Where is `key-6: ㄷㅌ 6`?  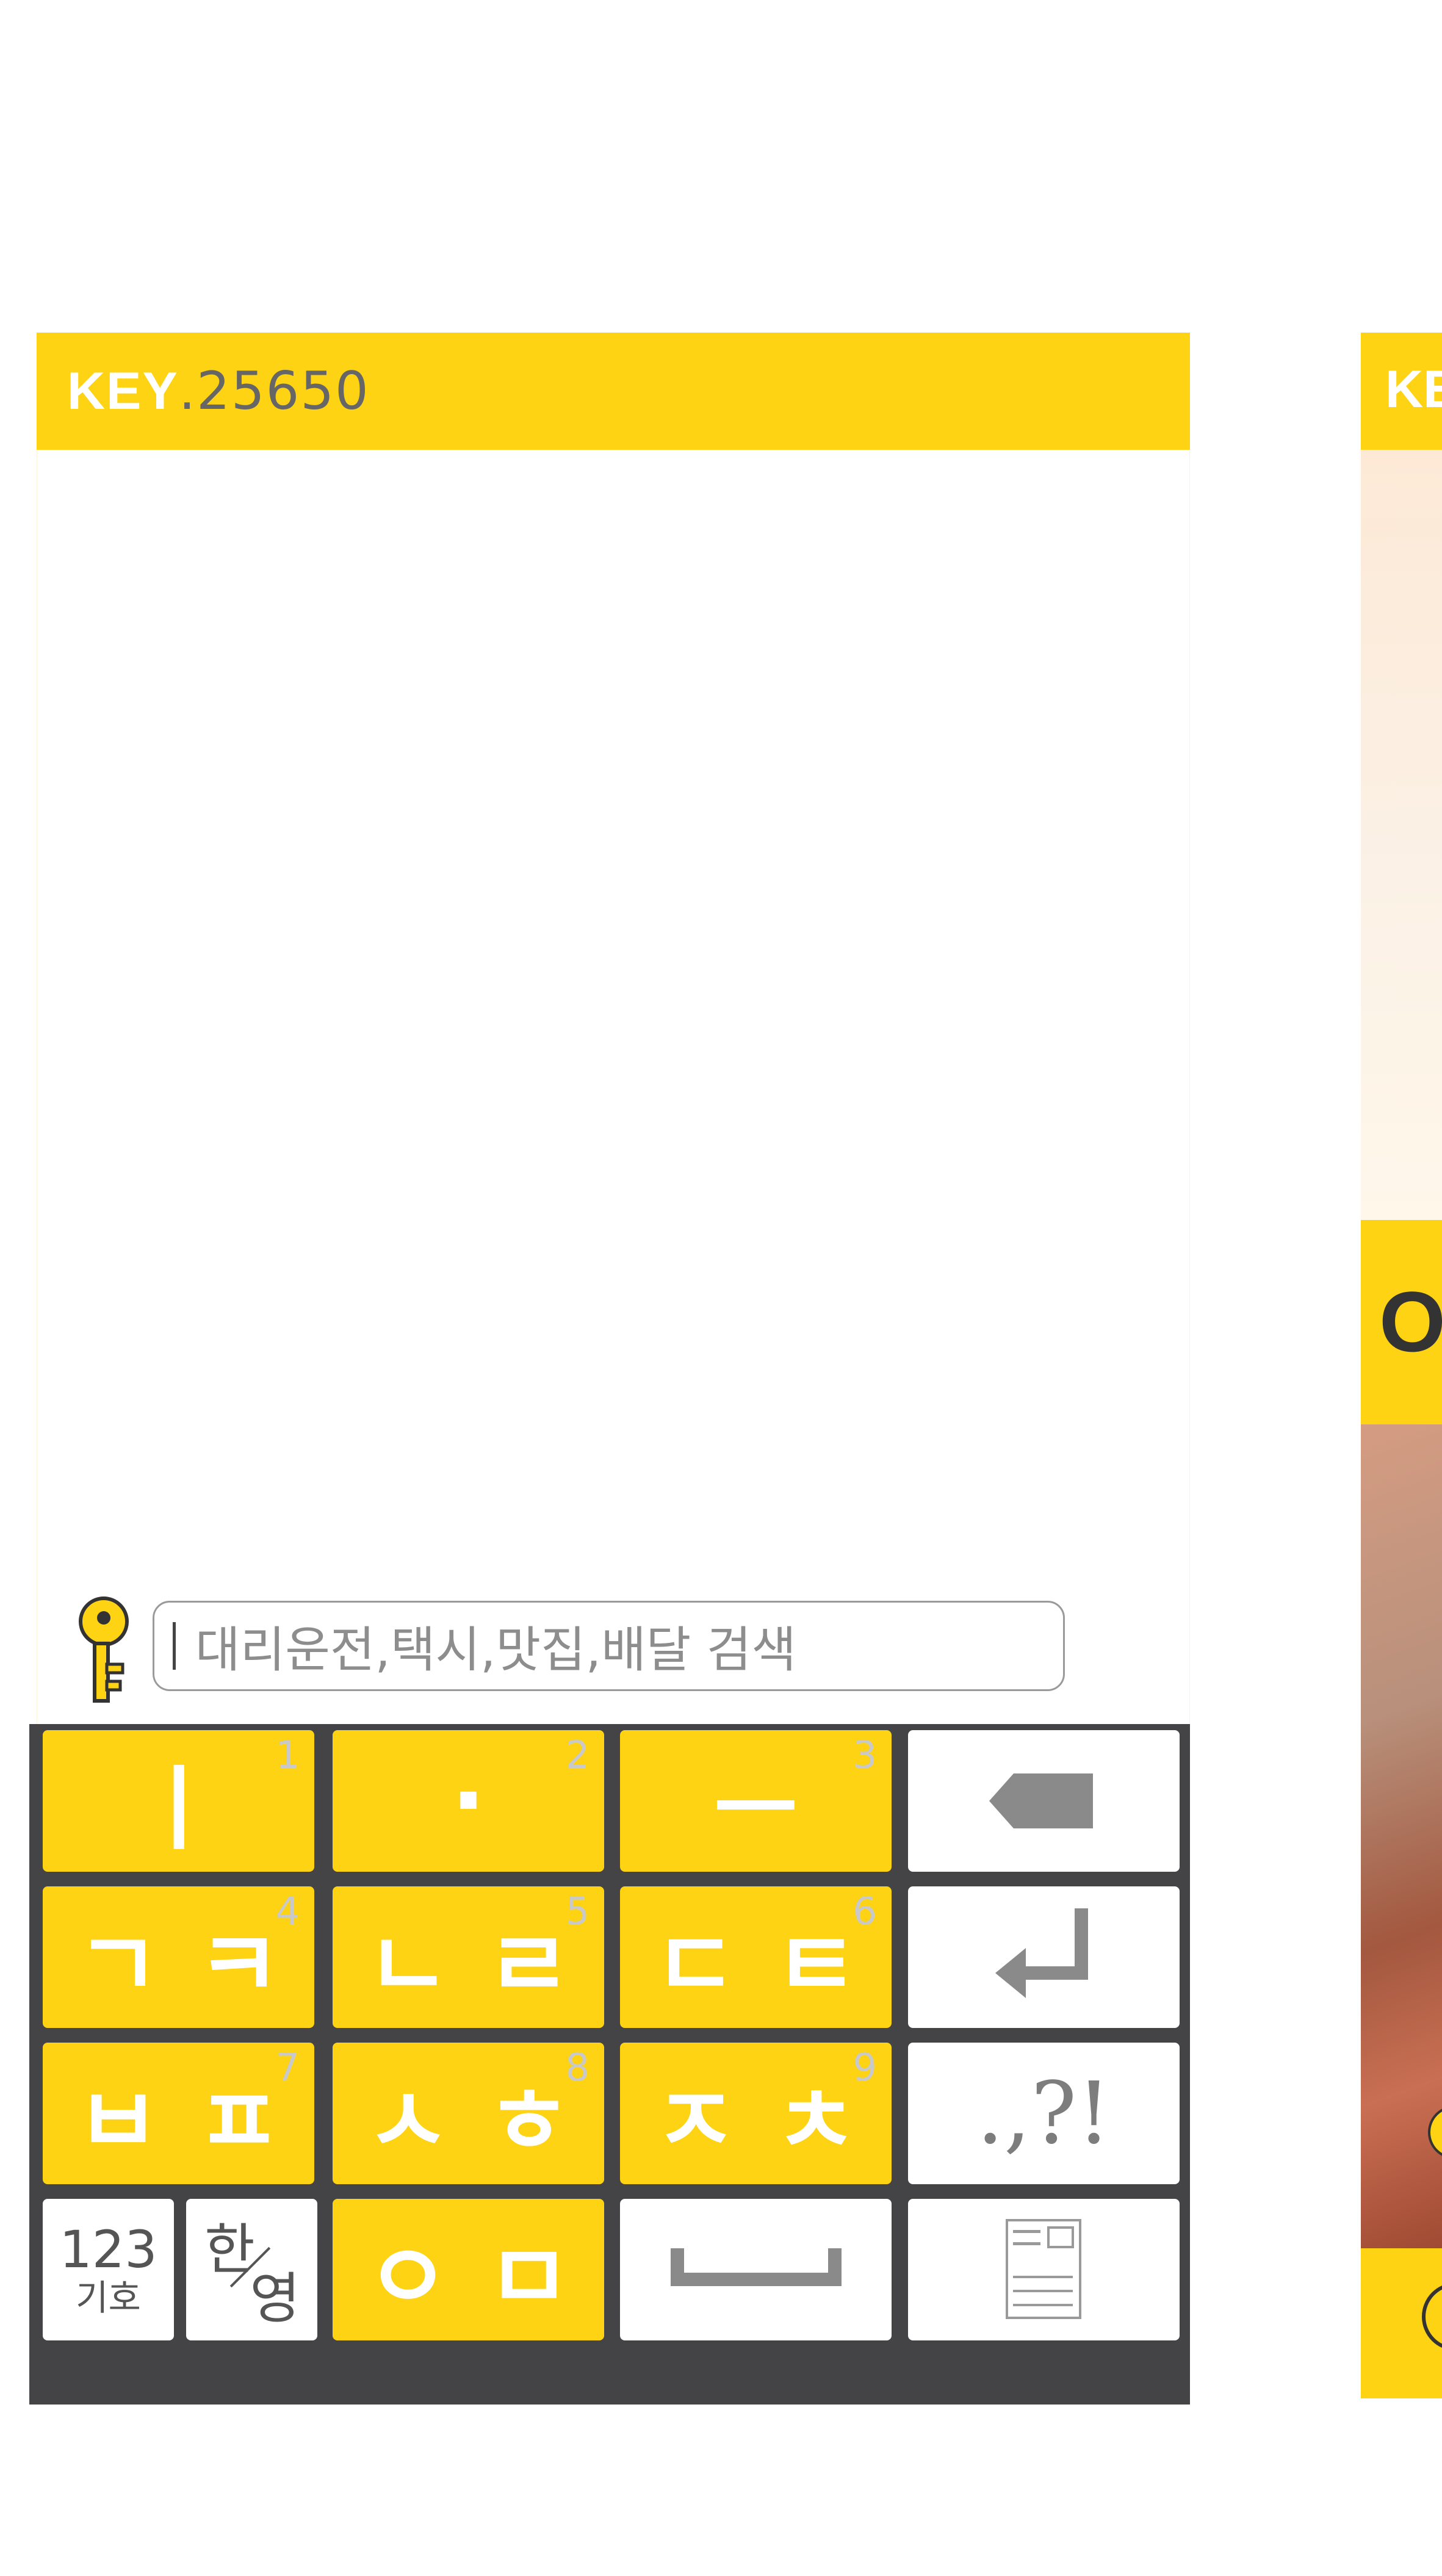
key-6: ㄷㅌ 6 is located at coordinates (756, 1957).